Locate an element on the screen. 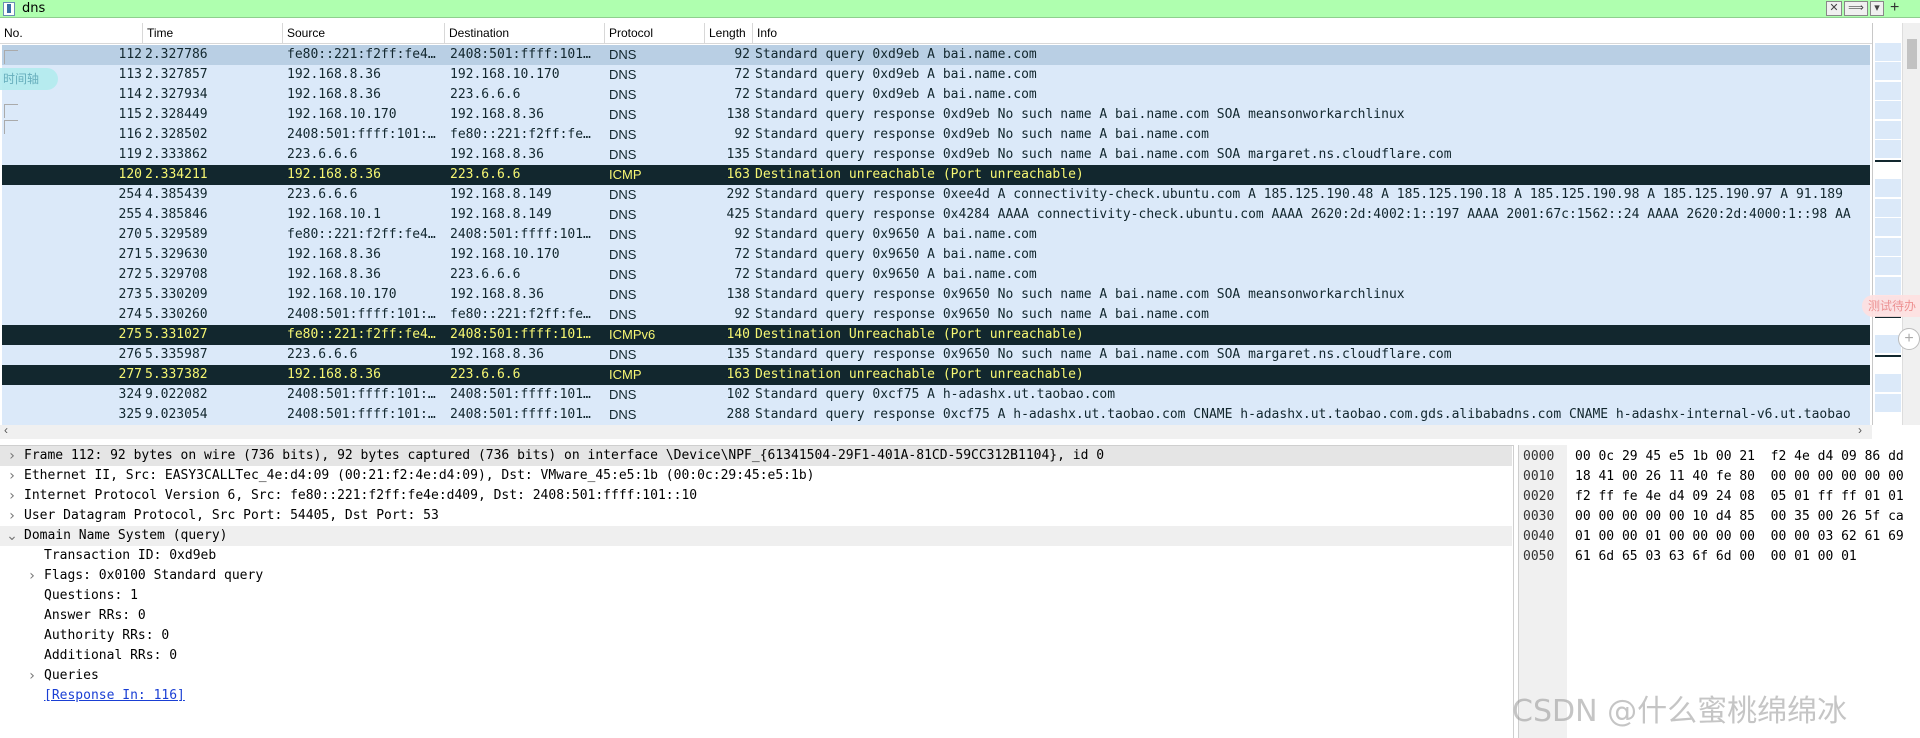 The height and width of the screenshot is (738, 1920). add-filter-button-icon: + is located at coordinates (1894, 8).